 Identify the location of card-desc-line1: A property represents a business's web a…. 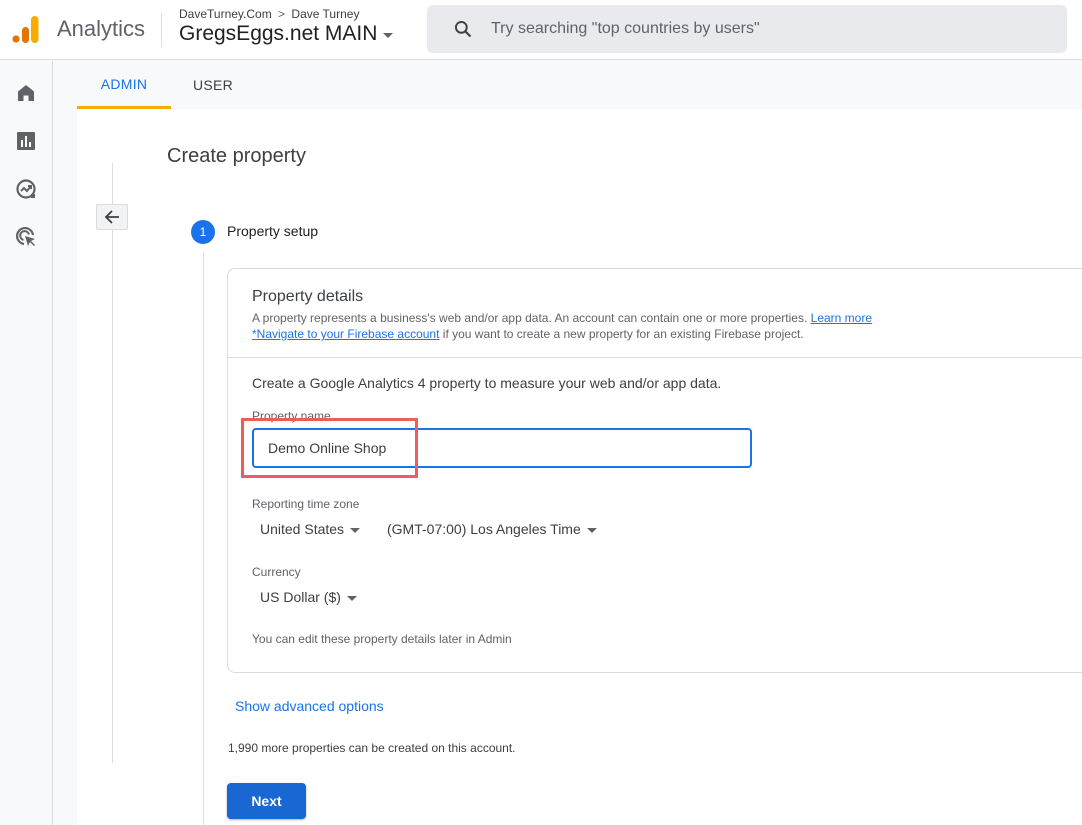
(530, 318).